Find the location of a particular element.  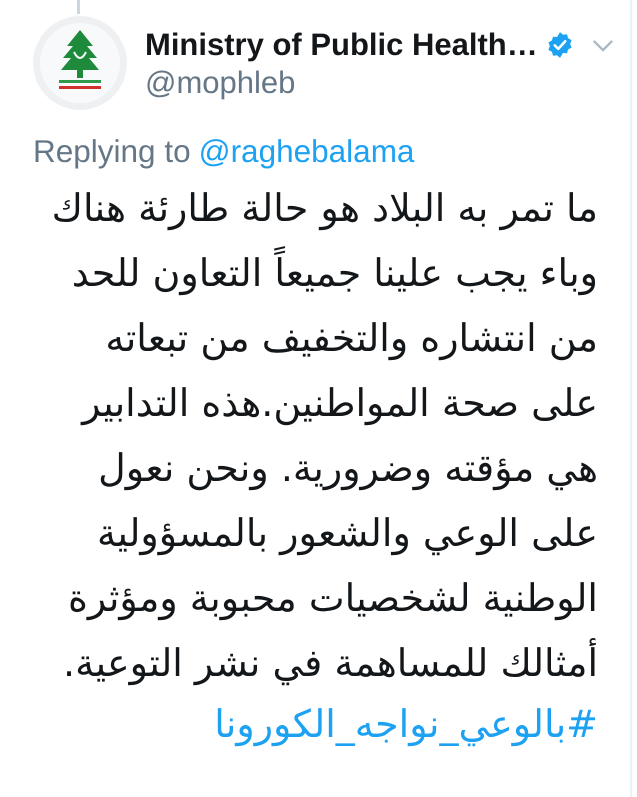

replying-label: Replying to is located at coordinates (112, 151).